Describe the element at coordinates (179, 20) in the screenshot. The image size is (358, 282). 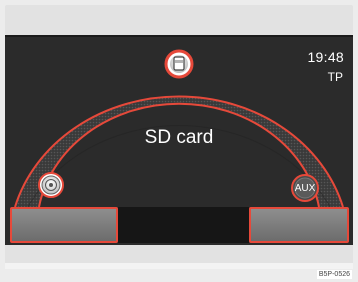
I see `top-band` at that location.